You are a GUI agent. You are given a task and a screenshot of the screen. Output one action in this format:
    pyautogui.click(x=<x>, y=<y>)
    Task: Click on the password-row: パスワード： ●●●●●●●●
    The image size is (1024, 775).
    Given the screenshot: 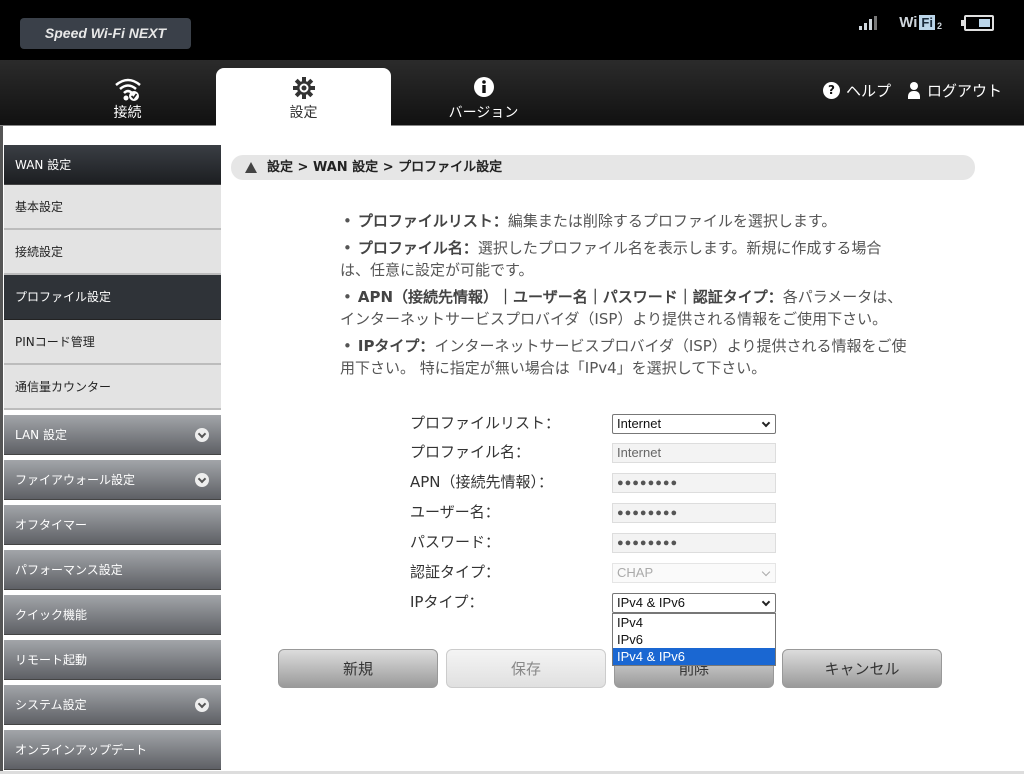 What is the action you would take?
    pyautogui.click(x=595, y=542)
    